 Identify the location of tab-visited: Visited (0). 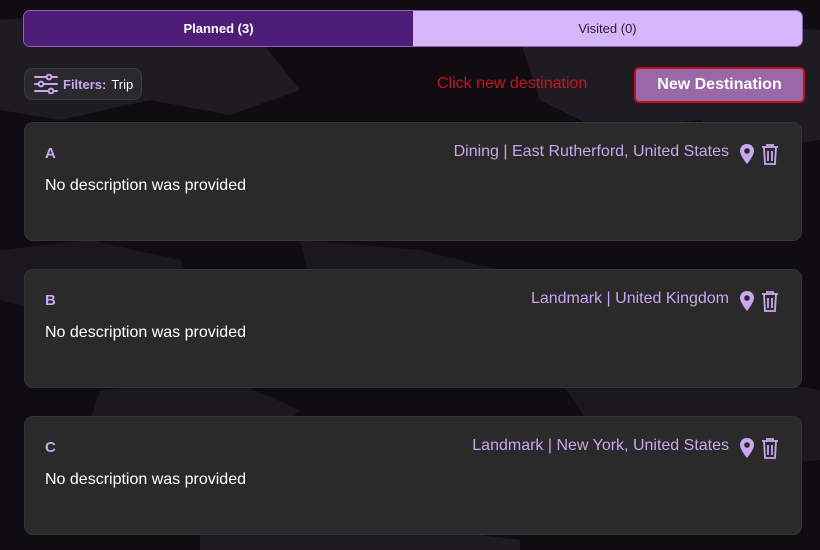
(607, 28).